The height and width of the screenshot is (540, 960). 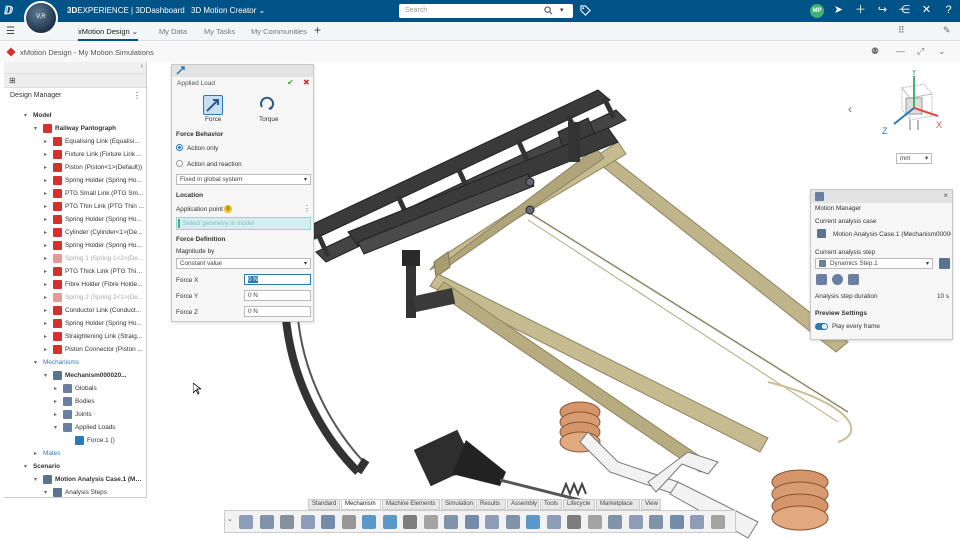 What do you see at coordinates (491, 504) in the screenshot?
I see `action-bar-tab: Results` at bounding box center [491, 504].